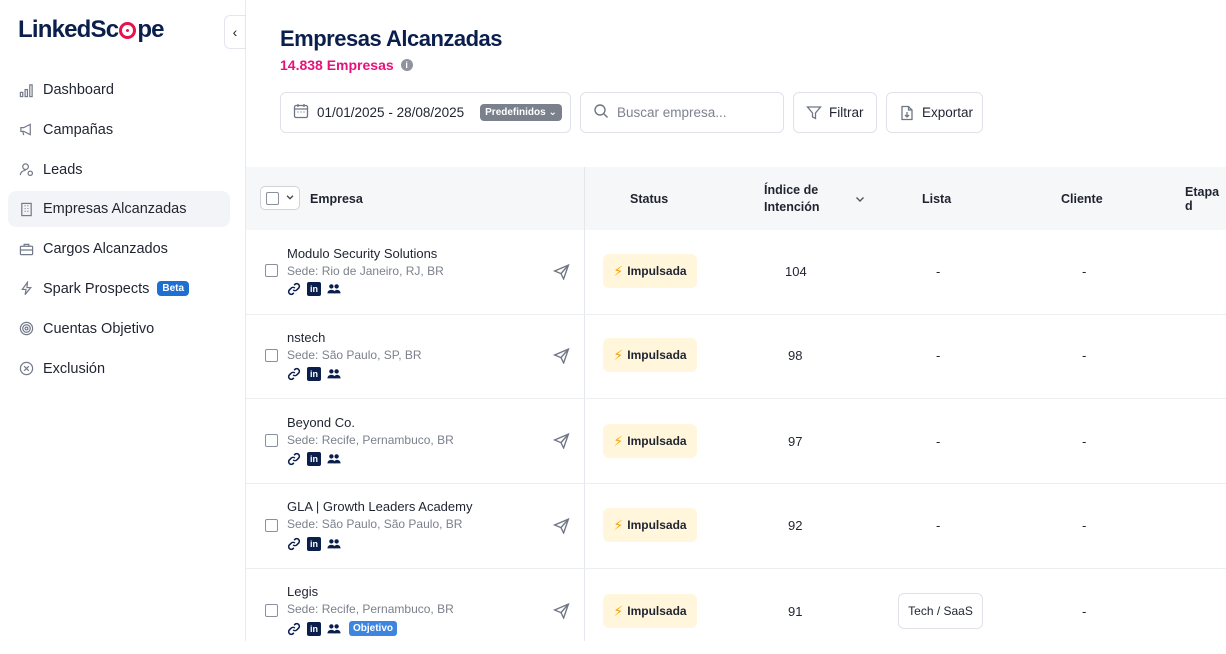 The height and width of the screenshot is (654, 1226). What do you see at coordinates (936, 198) in the screenshot?
I see `column-header-lista: Lista` at bounding box center [936, 198].